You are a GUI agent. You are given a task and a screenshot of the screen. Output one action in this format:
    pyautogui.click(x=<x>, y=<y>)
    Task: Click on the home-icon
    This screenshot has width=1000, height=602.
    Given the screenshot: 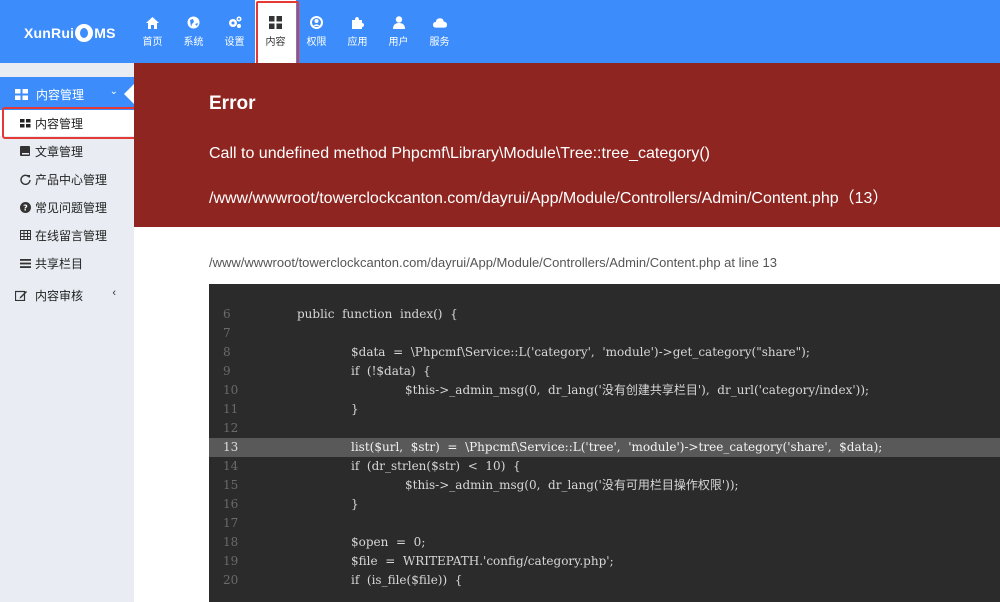 What is the action you would take?
    pyautogui.click(x=153, y=23)
    